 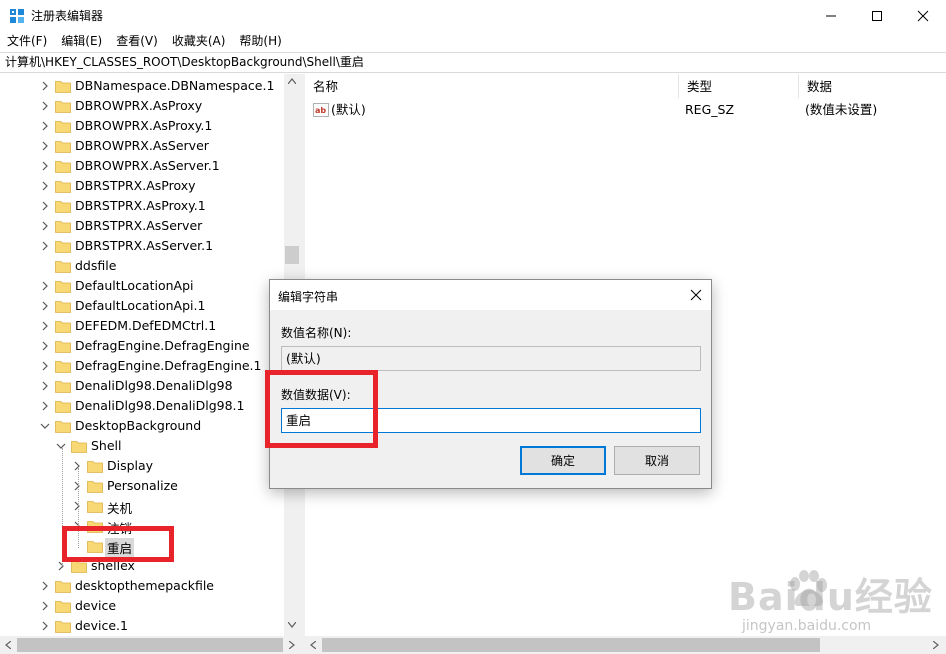 I want to click on tree-item: DBRSTPRX.AsProxy.1, so click(x=142, y=206).